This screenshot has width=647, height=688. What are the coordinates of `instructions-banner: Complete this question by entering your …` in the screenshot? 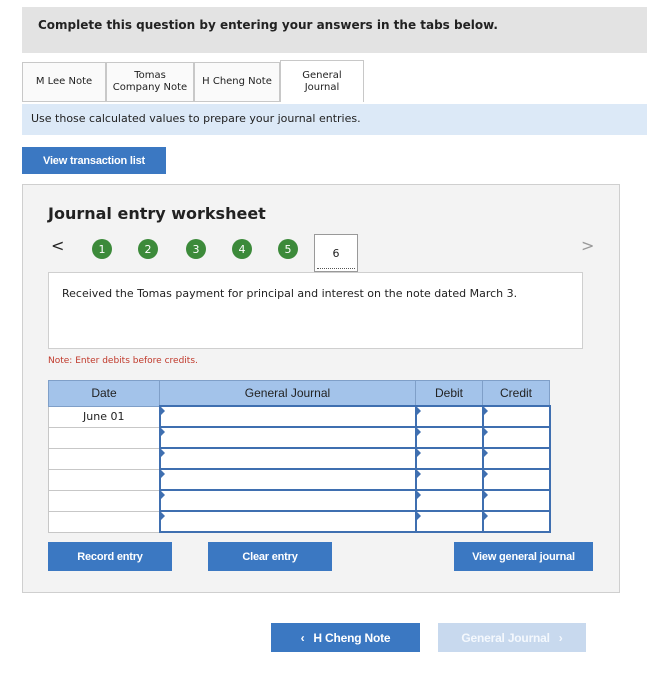 It's located at (334, 30).